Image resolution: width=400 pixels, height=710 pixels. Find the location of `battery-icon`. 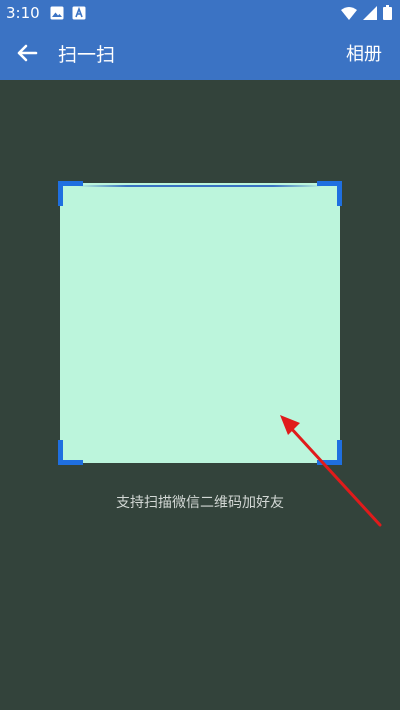

battery-icon is located at coordinates (387, 12).